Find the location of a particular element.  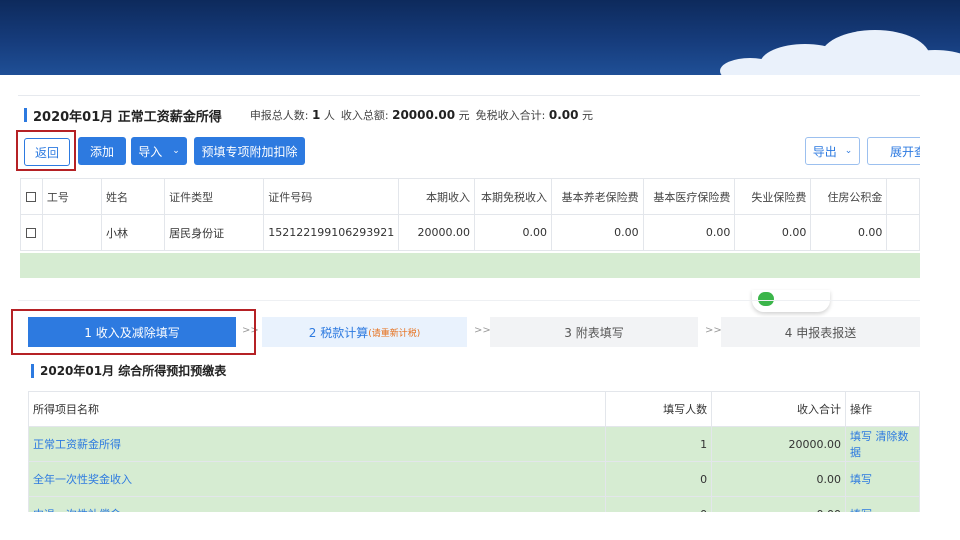

col-header: 证件类型 is located at coordinates (214, 196).